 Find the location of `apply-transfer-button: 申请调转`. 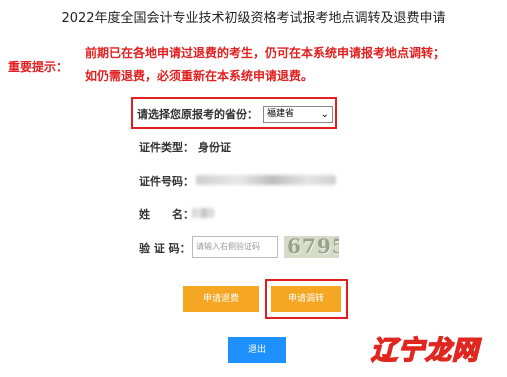

apply-transfer-button: 申请调转 is located at coordinates (306, 299).